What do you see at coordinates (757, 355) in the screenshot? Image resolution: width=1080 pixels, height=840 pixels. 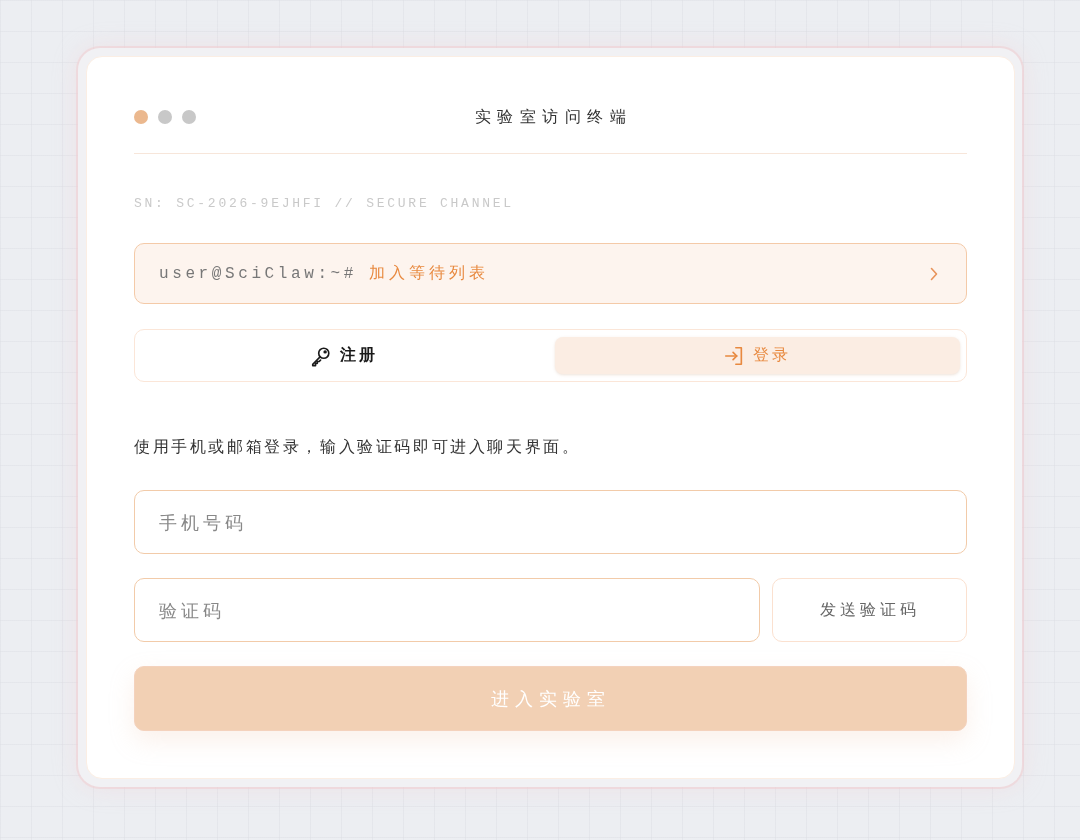 I see `tab: 登录` at bounding box center [757, 355].